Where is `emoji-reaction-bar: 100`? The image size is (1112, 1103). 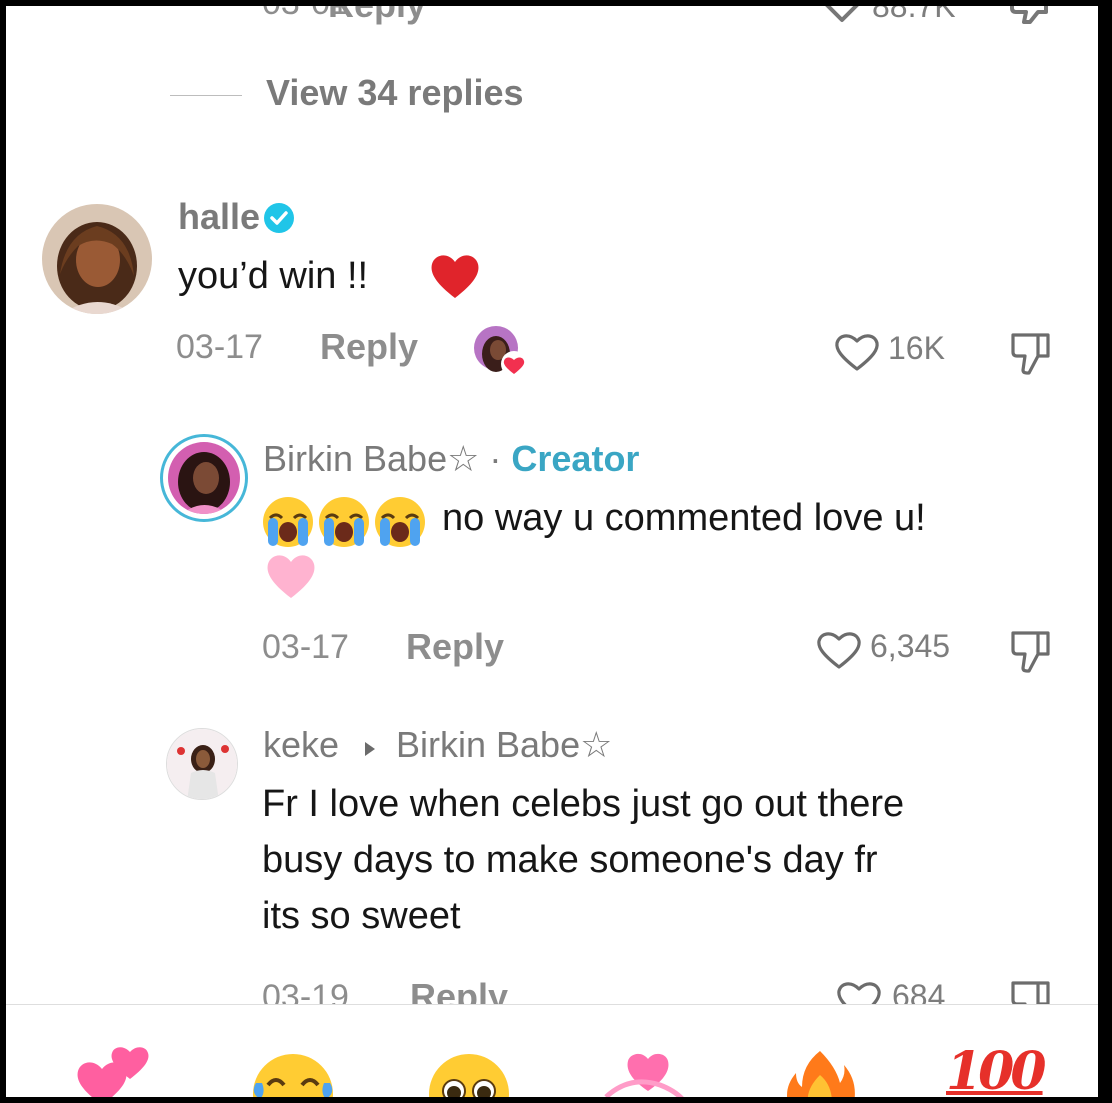
emoji-reaction-bar: 100 is located at coordinates (552, 1050).